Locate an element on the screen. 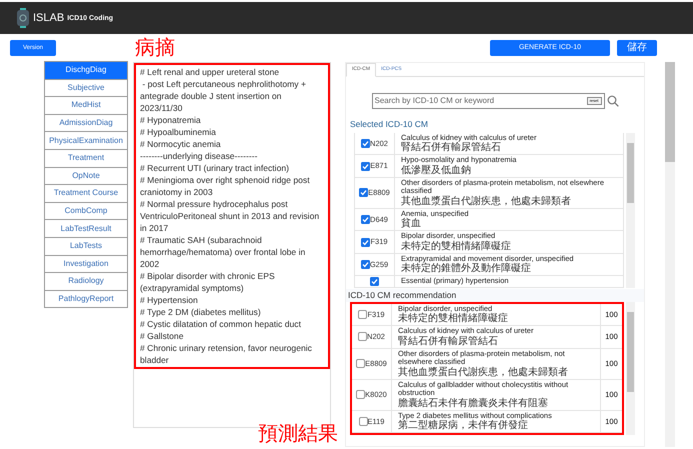 The height and width of the screenshot is (449, 693). save-button: 儲存 is located at coordinates (637, 48).